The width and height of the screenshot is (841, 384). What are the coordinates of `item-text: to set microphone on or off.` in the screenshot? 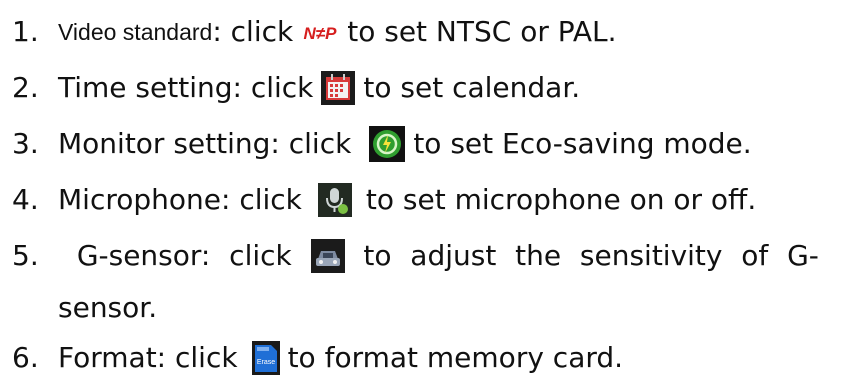 It's located at (561, 199).